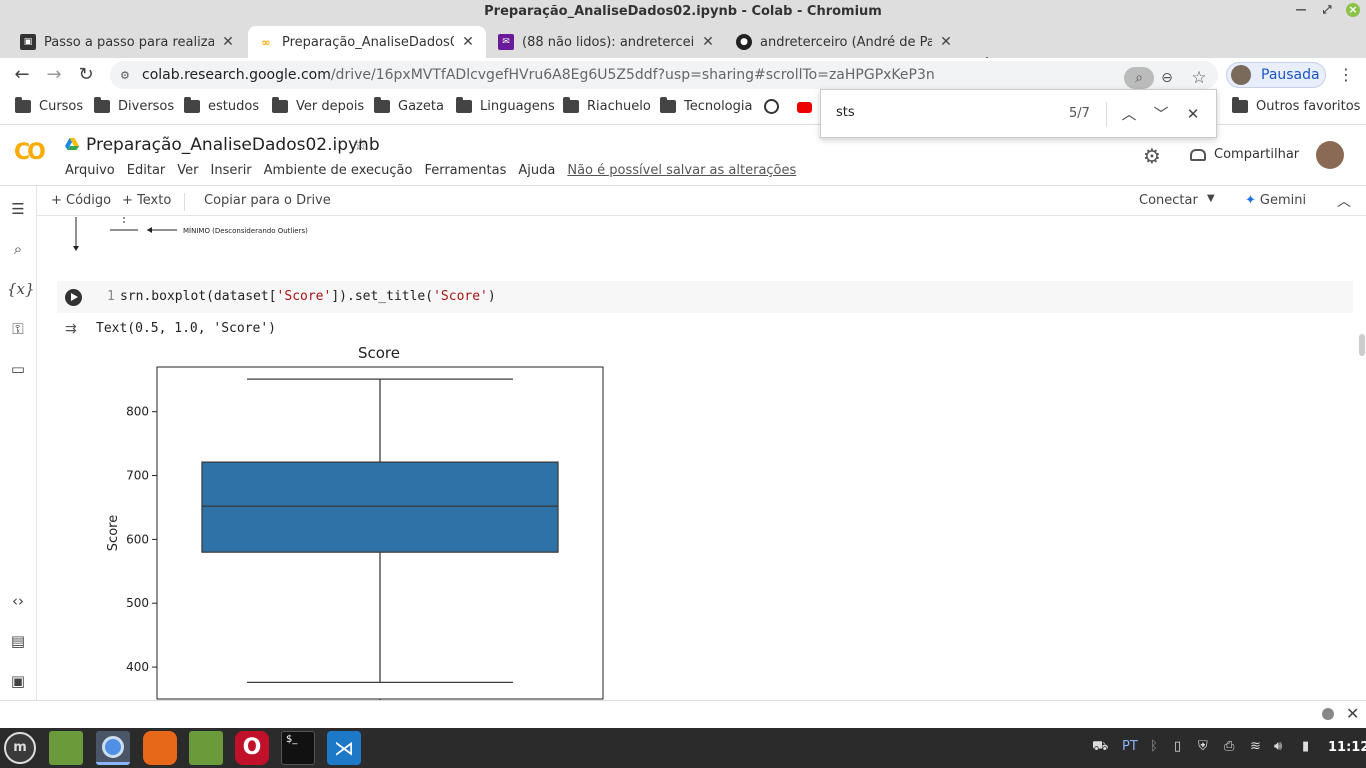  Describe the element at coordinates (18, 681) in the screenshot. I see `terminal-icon: ▣` at that location.